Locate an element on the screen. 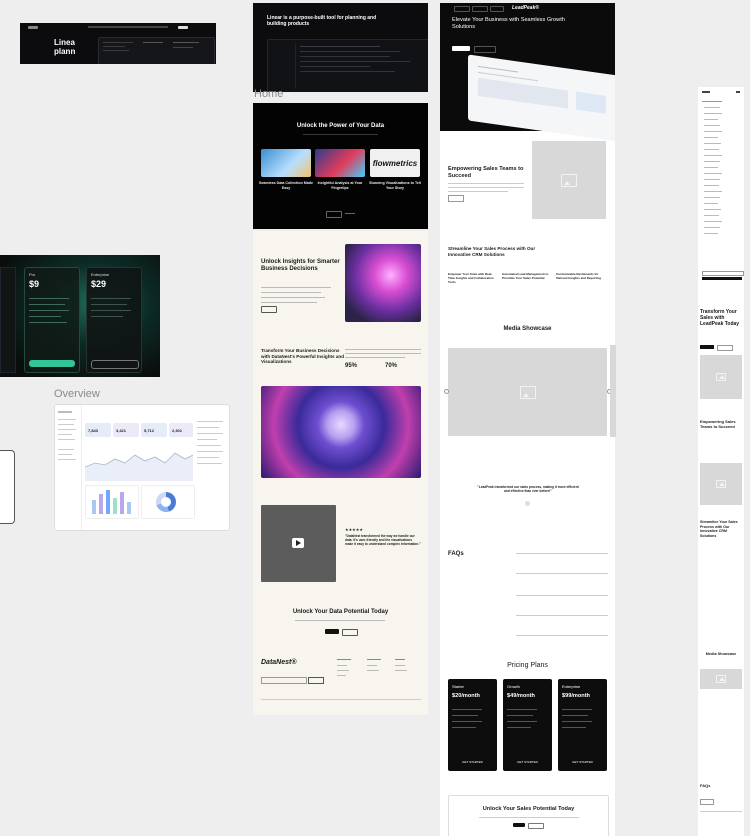 Image resolution: width=750 pixels, height=836 pixels. overview-bar-chart is located at coordinates (112, 502).